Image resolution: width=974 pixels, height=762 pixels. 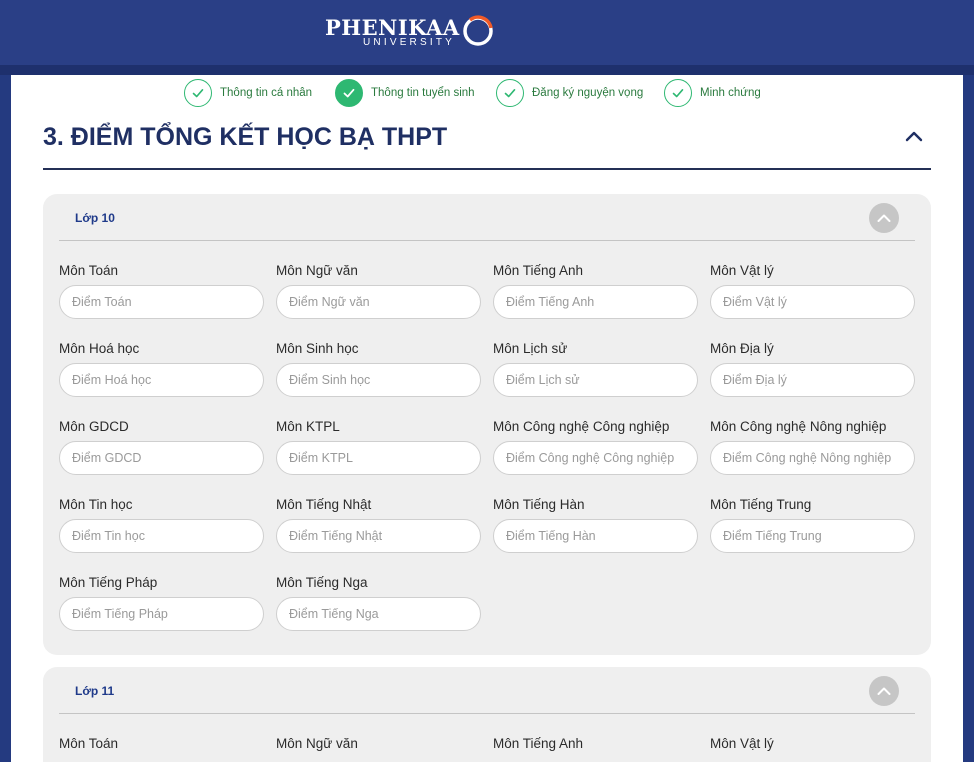 I want to click on section-title: 3. ĐIỂM TỔNG KẾT HỌC BẠ THPT, so click(x=245, y=137).